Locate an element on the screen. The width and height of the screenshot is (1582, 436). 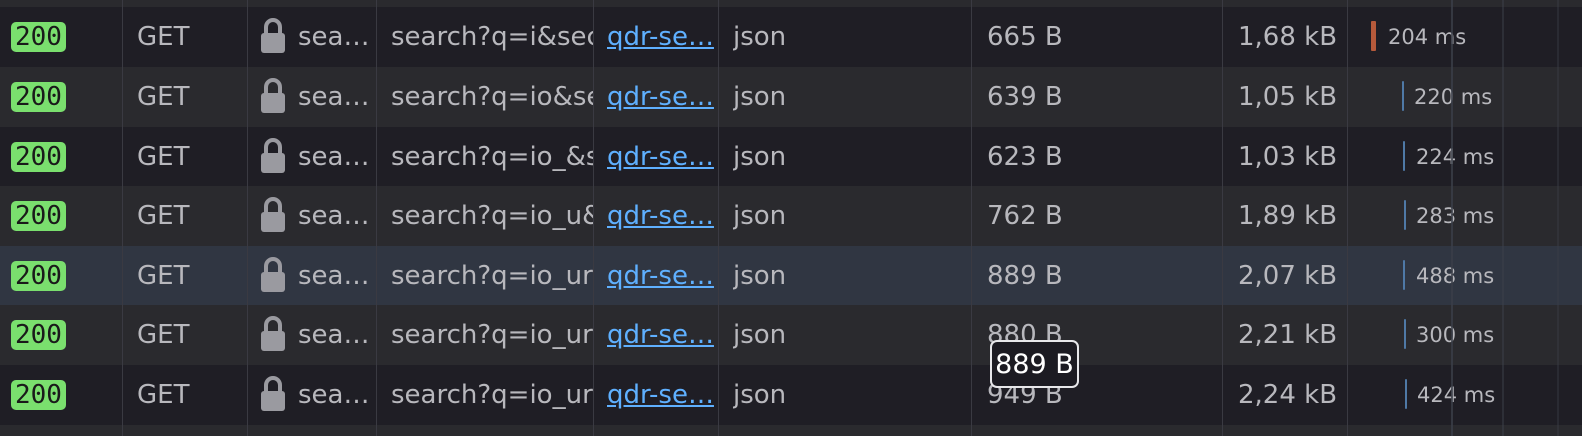
waterfall-cell: 283 ms is located at coordinates (1468, 216).